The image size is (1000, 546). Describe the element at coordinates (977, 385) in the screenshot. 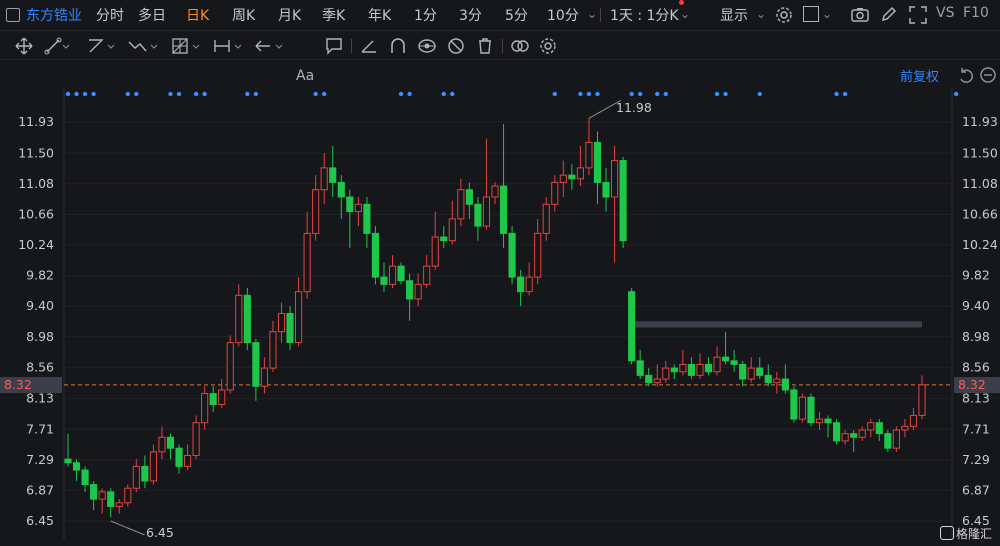

I see `current-price-tag-right: 8.32` at that location.